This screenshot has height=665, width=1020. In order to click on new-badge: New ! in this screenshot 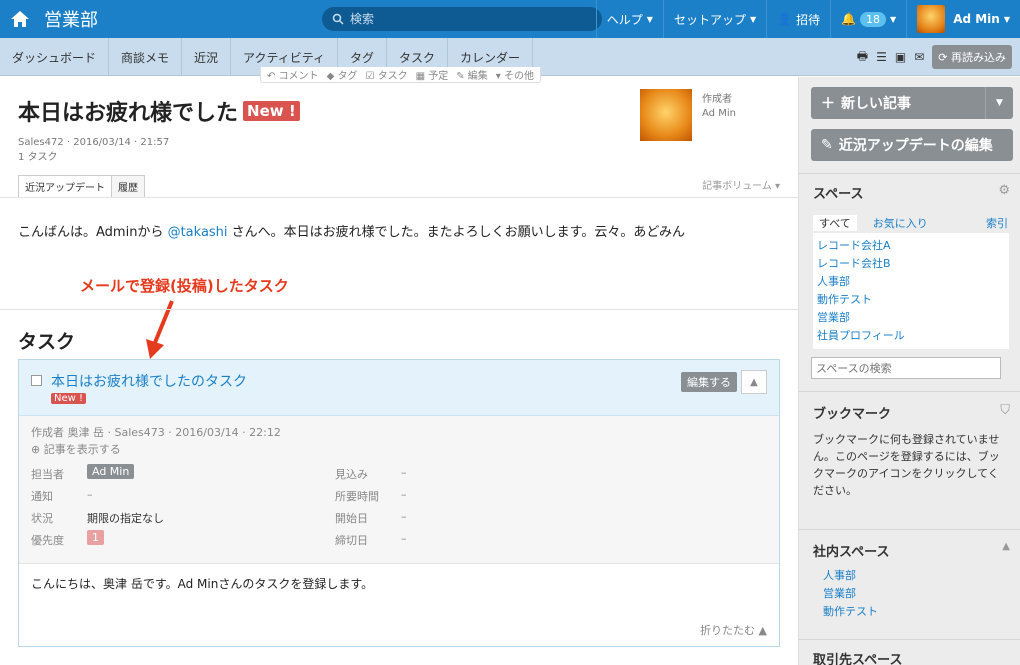, I will do `click(68, 398)`.